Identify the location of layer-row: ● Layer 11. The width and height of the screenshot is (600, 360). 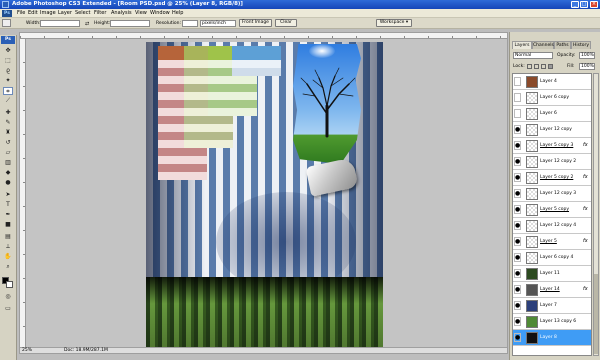
(552, 274).